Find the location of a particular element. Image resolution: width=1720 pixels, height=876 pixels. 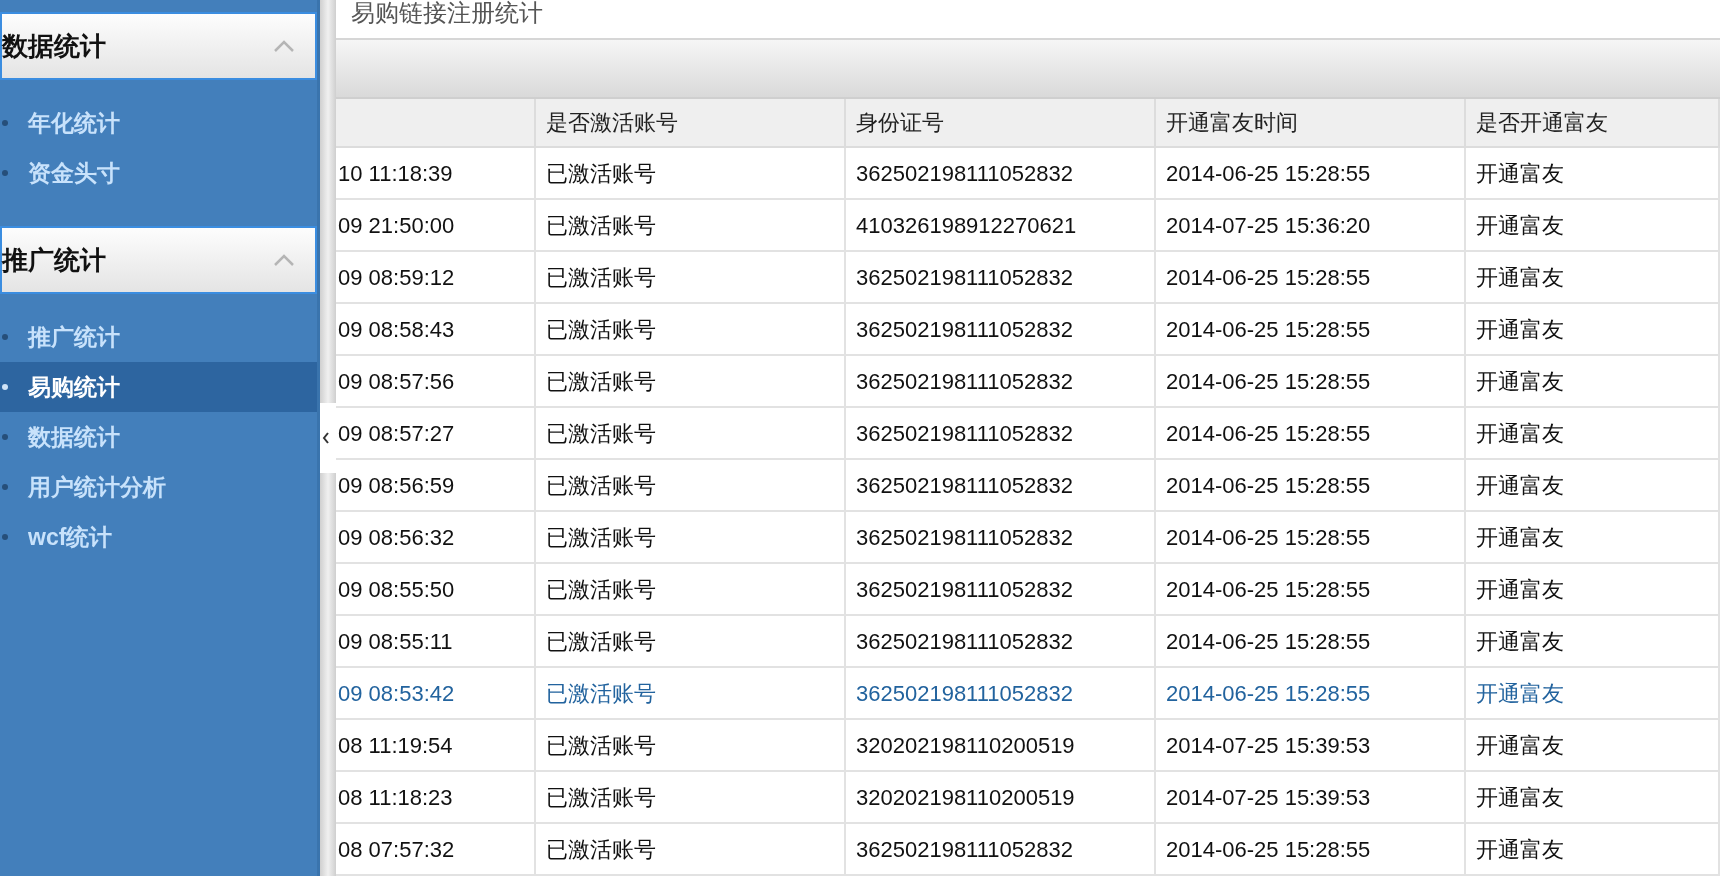

sidebar-item: 用户统计分析 is located at coordinates (158, 487).